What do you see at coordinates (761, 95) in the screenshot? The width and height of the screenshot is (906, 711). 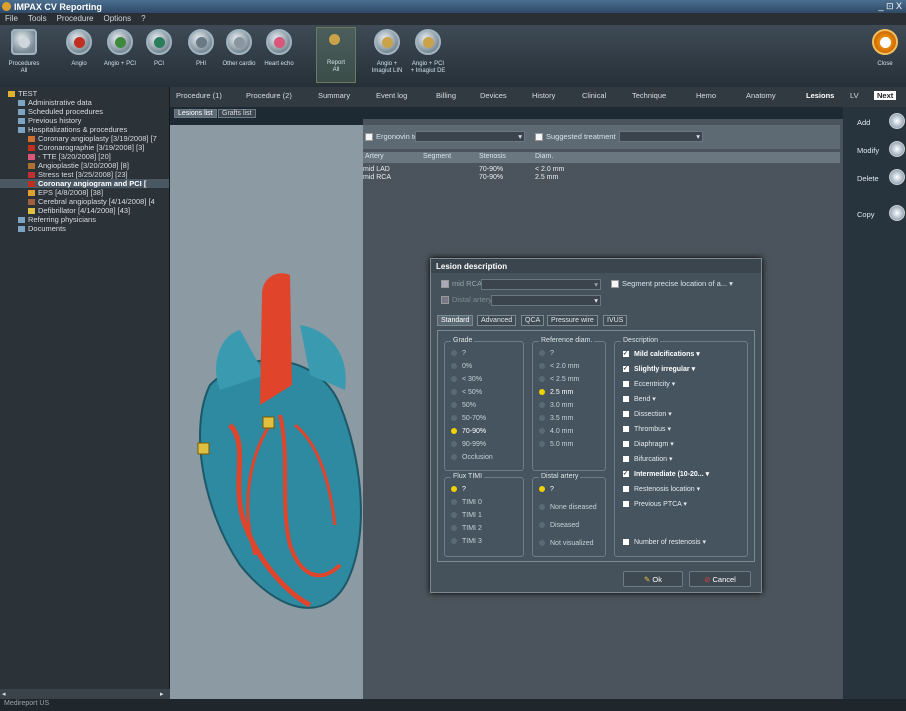 I see `tab-anatomy: Anatomy` at bounding box center [761, 95].